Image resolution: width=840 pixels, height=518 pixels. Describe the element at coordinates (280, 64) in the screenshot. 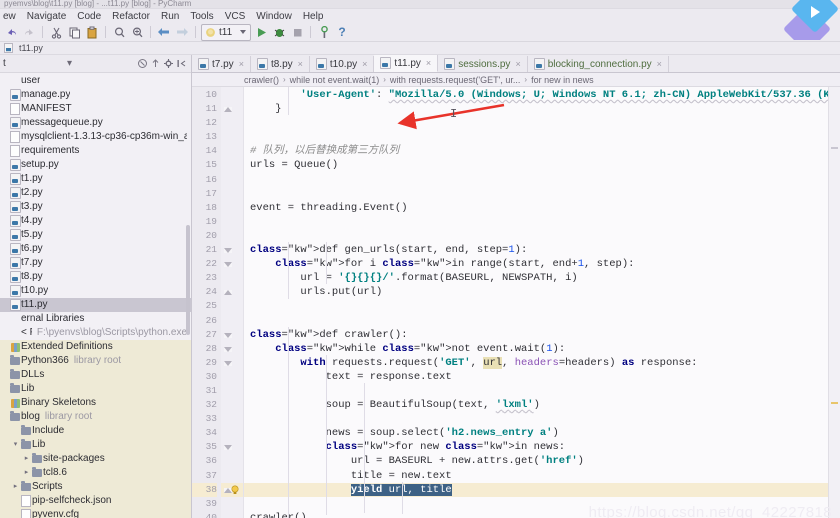

I see `editor-tab: t8.py ×` at that location.